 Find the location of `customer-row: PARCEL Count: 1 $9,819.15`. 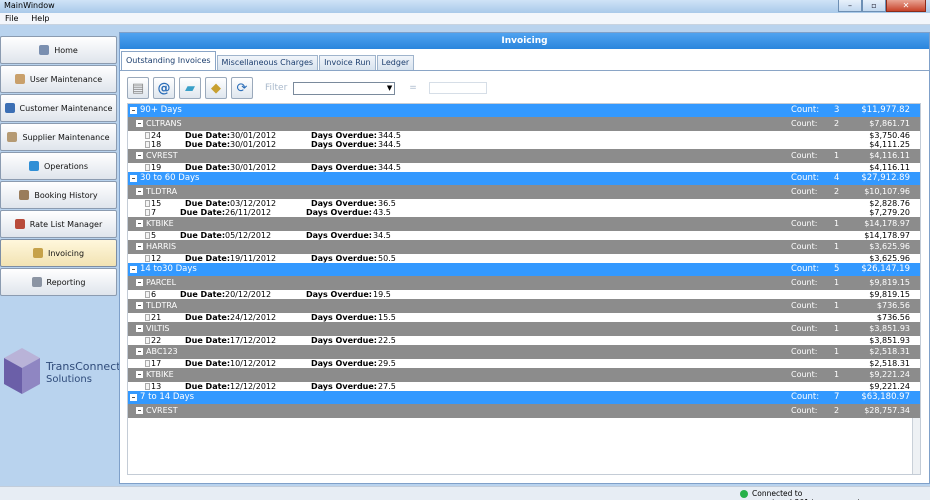

customer-row: PARCEL Count: 1 $9,819.15 is located at coordinates (524, 283).